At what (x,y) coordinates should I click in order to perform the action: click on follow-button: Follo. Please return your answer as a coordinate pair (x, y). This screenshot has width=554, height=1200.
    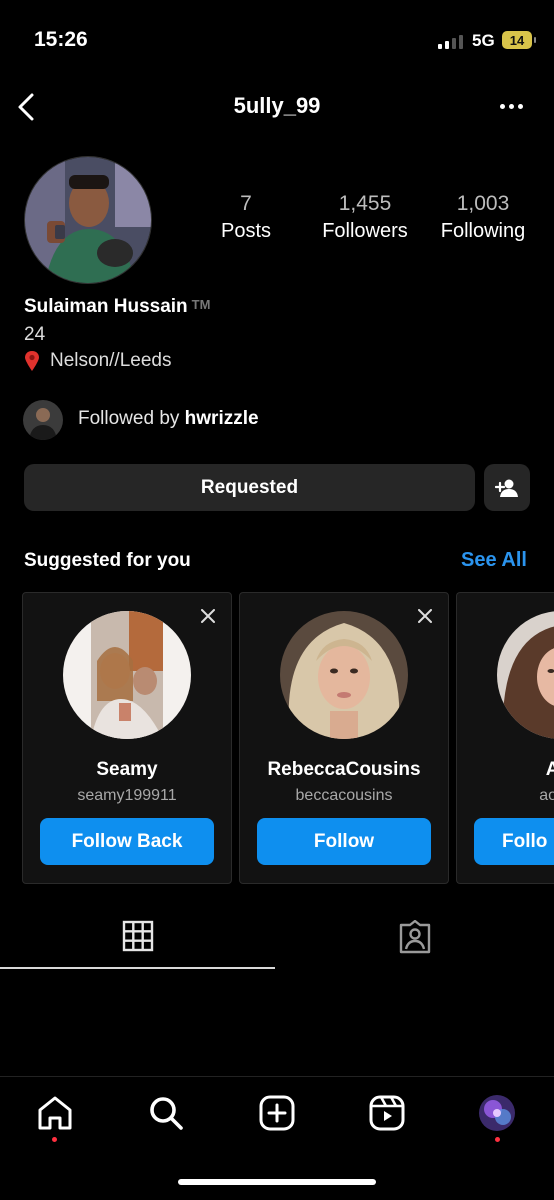
    Looking at the image, I should click on (514, 841).